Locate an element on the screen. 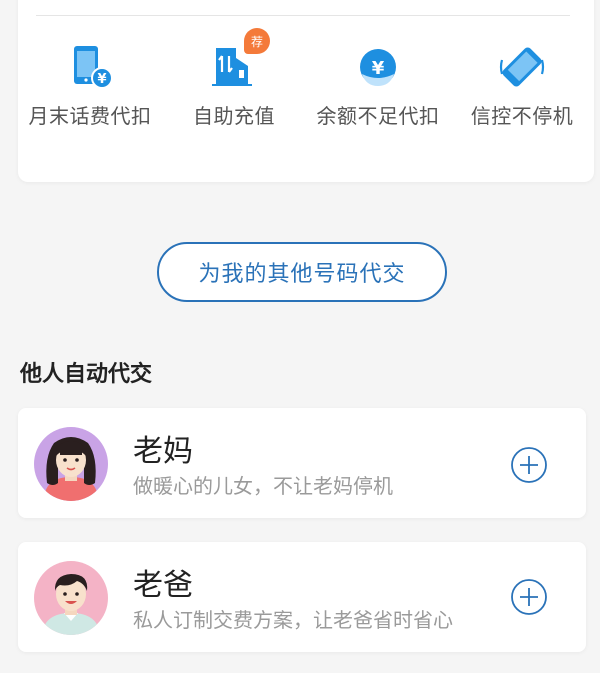  self-recharge-icon: 荐 is located at coordinates (240, 59).